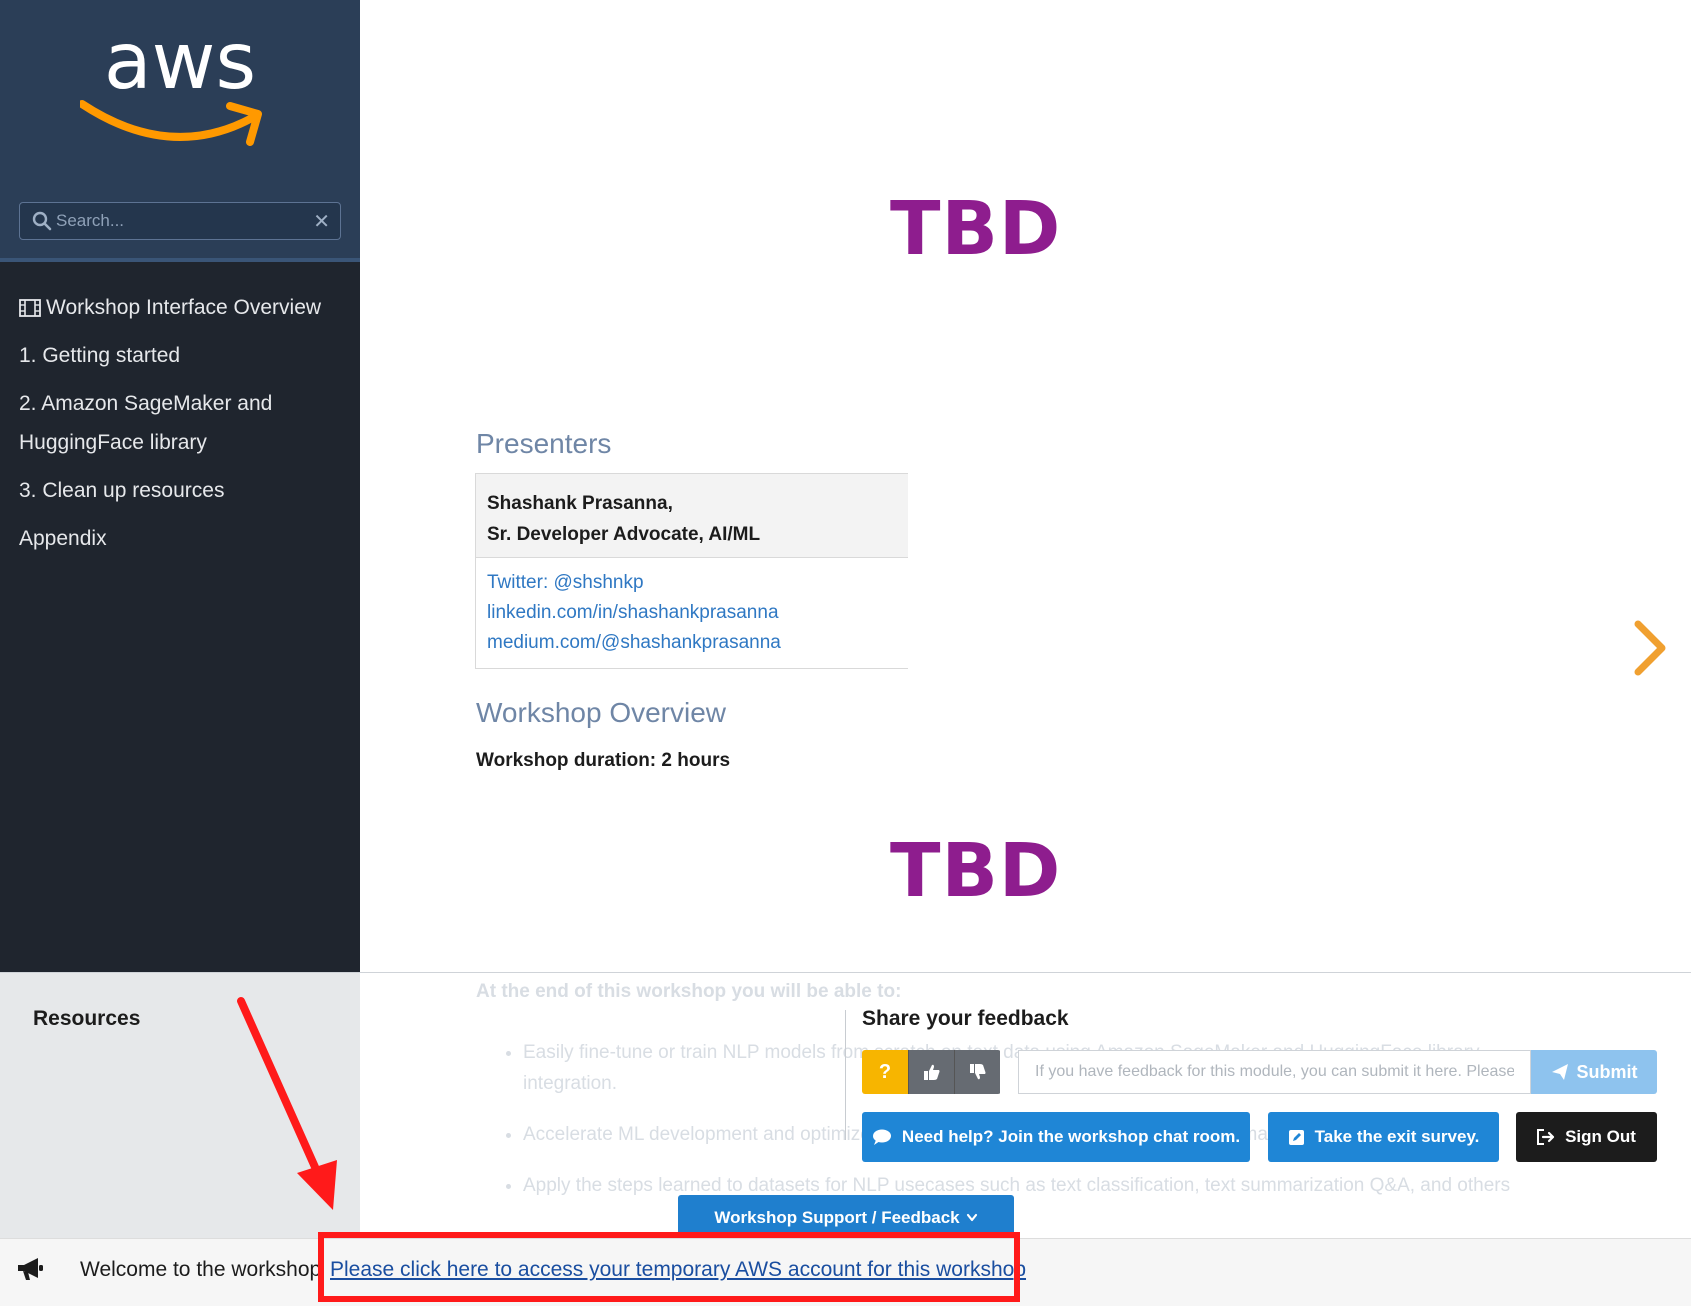 The image size is (1691, 1306). I want to click on annotation-arrow-icon, so click(287, 1103).